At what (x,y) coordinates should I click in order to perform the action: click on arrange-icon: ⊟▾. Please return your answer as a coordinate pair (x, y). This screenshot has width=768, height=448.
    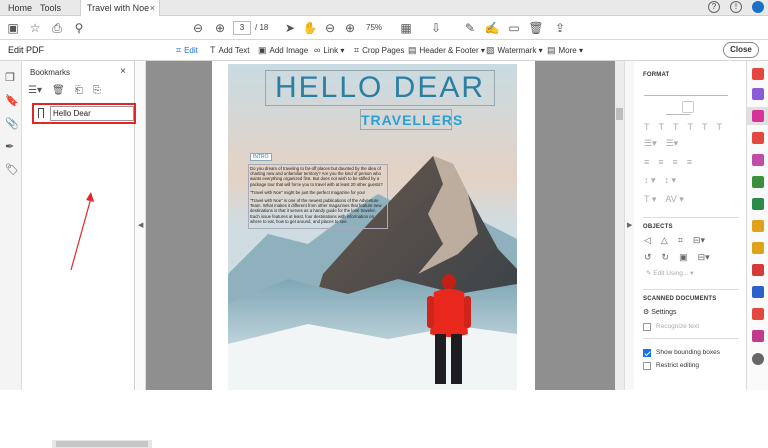
    Looking at the image, I should click on (699, 240).